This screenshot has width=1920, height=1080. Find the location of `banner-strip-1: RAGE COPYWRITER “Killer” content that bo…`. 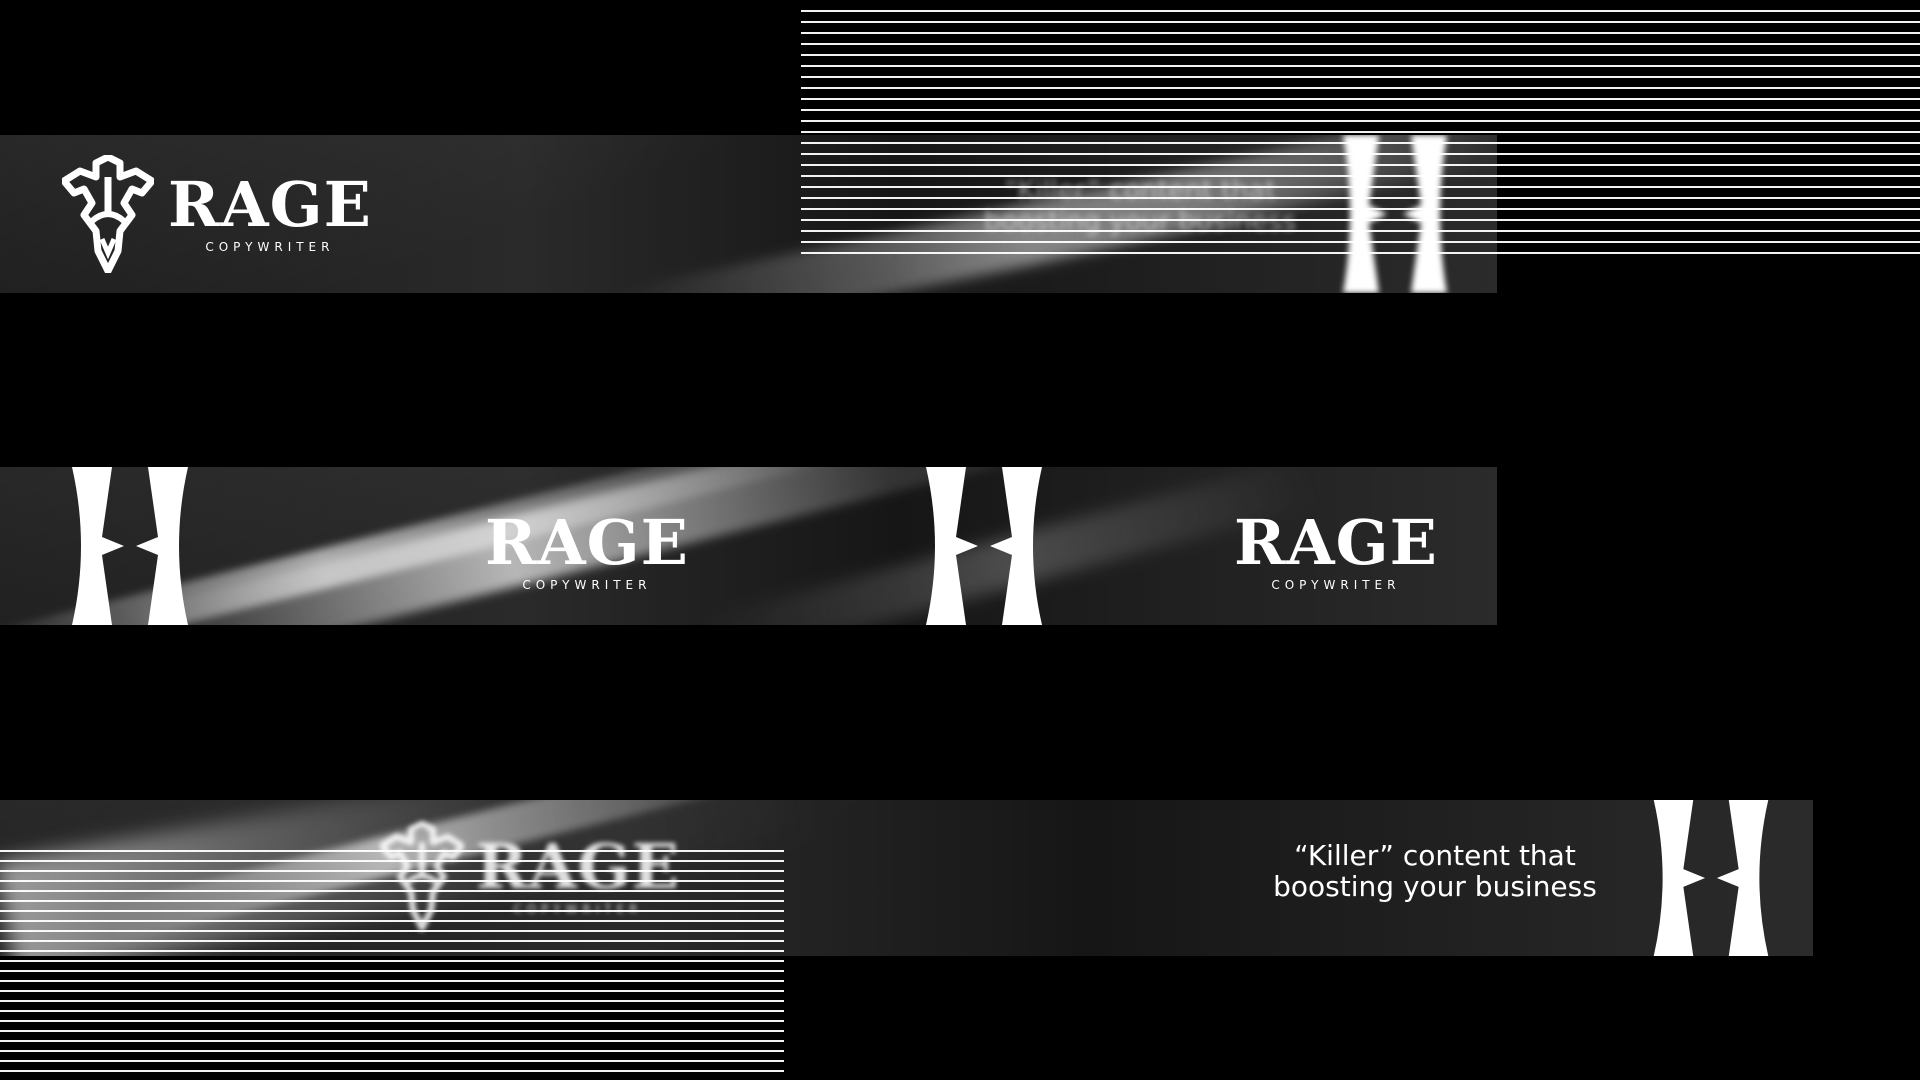

banner-strip-1: RAGE COPYWRITER “Killer” content that bo… is located at coordinates (748, 214).